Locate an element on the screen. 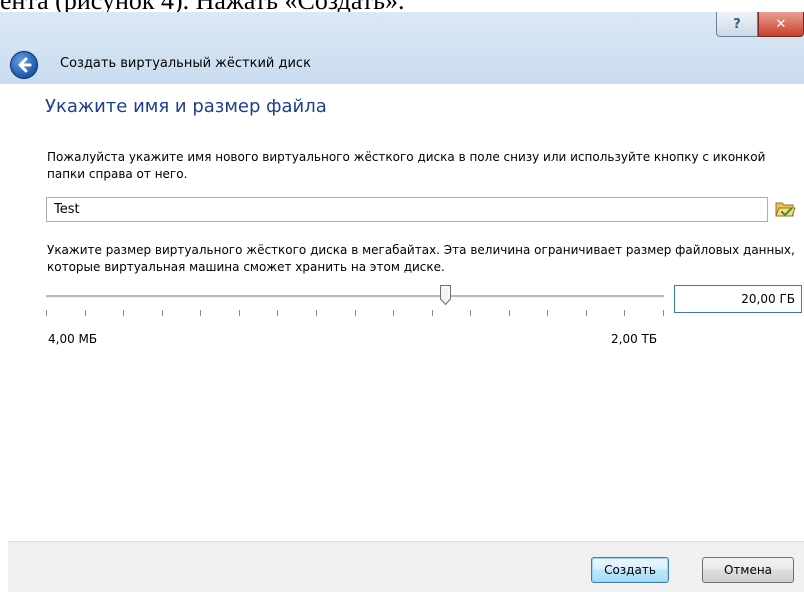 The height and width of the screenshot is (592, 804). folder-open-icon is located at coordinates (785, 209).